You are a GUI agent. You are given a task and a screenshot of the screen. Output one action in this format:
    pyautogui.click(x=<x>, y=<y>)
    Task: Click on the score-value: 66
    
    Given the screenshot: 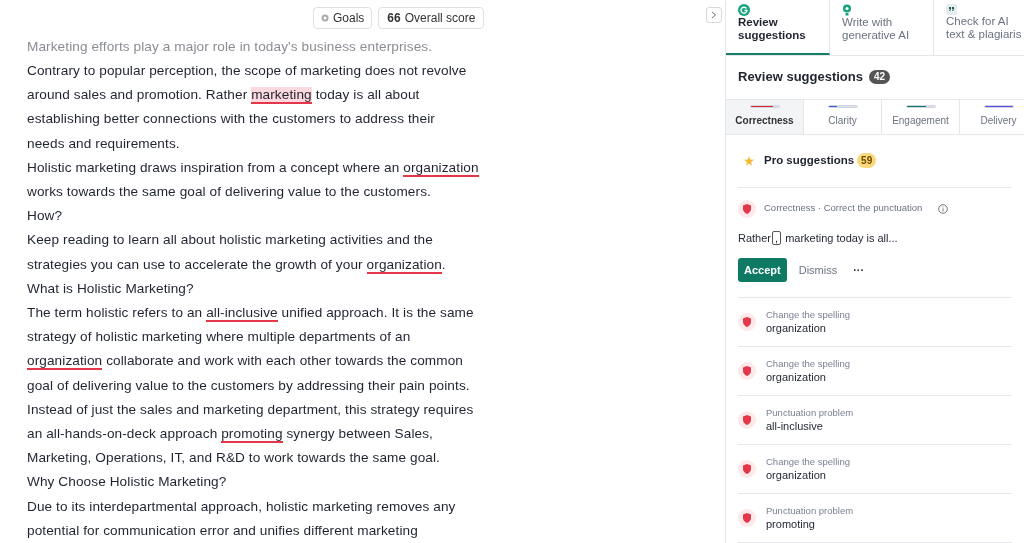 What is the action you would take?
    pyautogui.click(x=394, y=18)
    